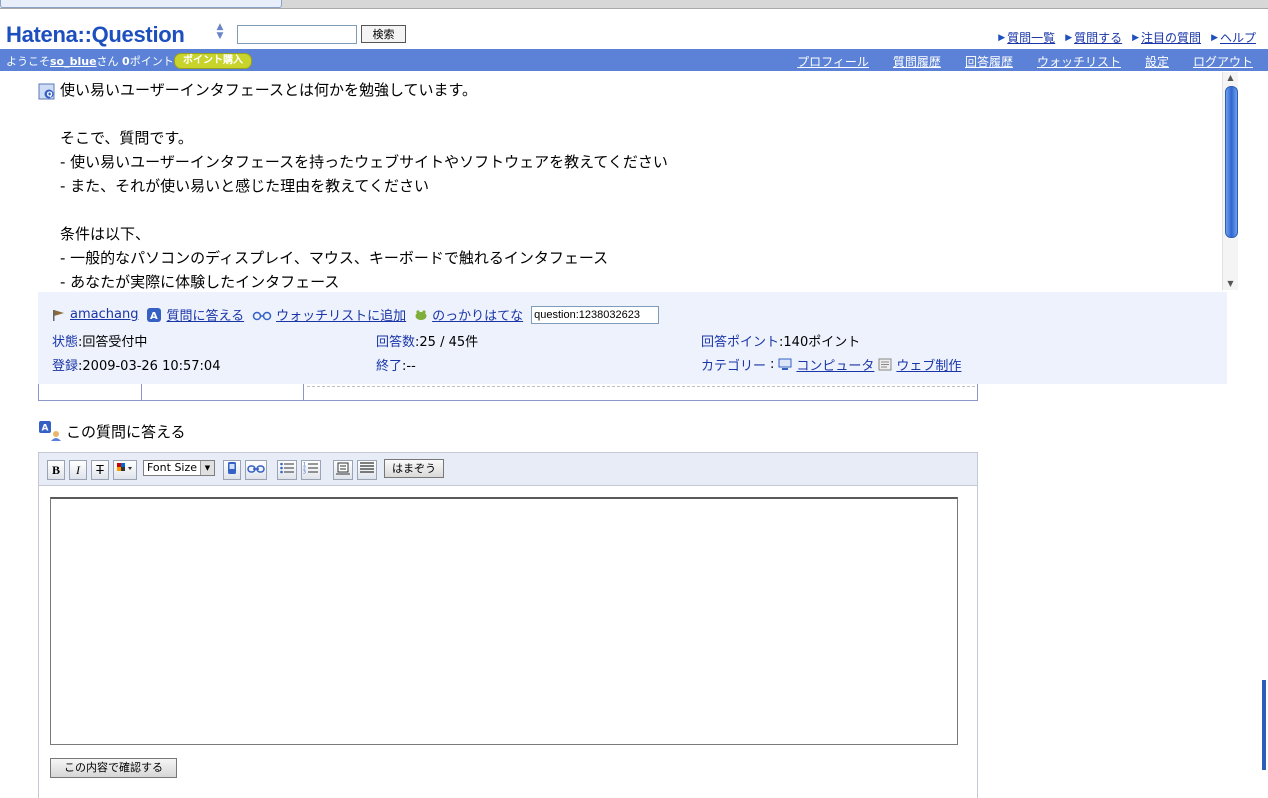  I want to click on username-link: so_blue, so click(73, 61).